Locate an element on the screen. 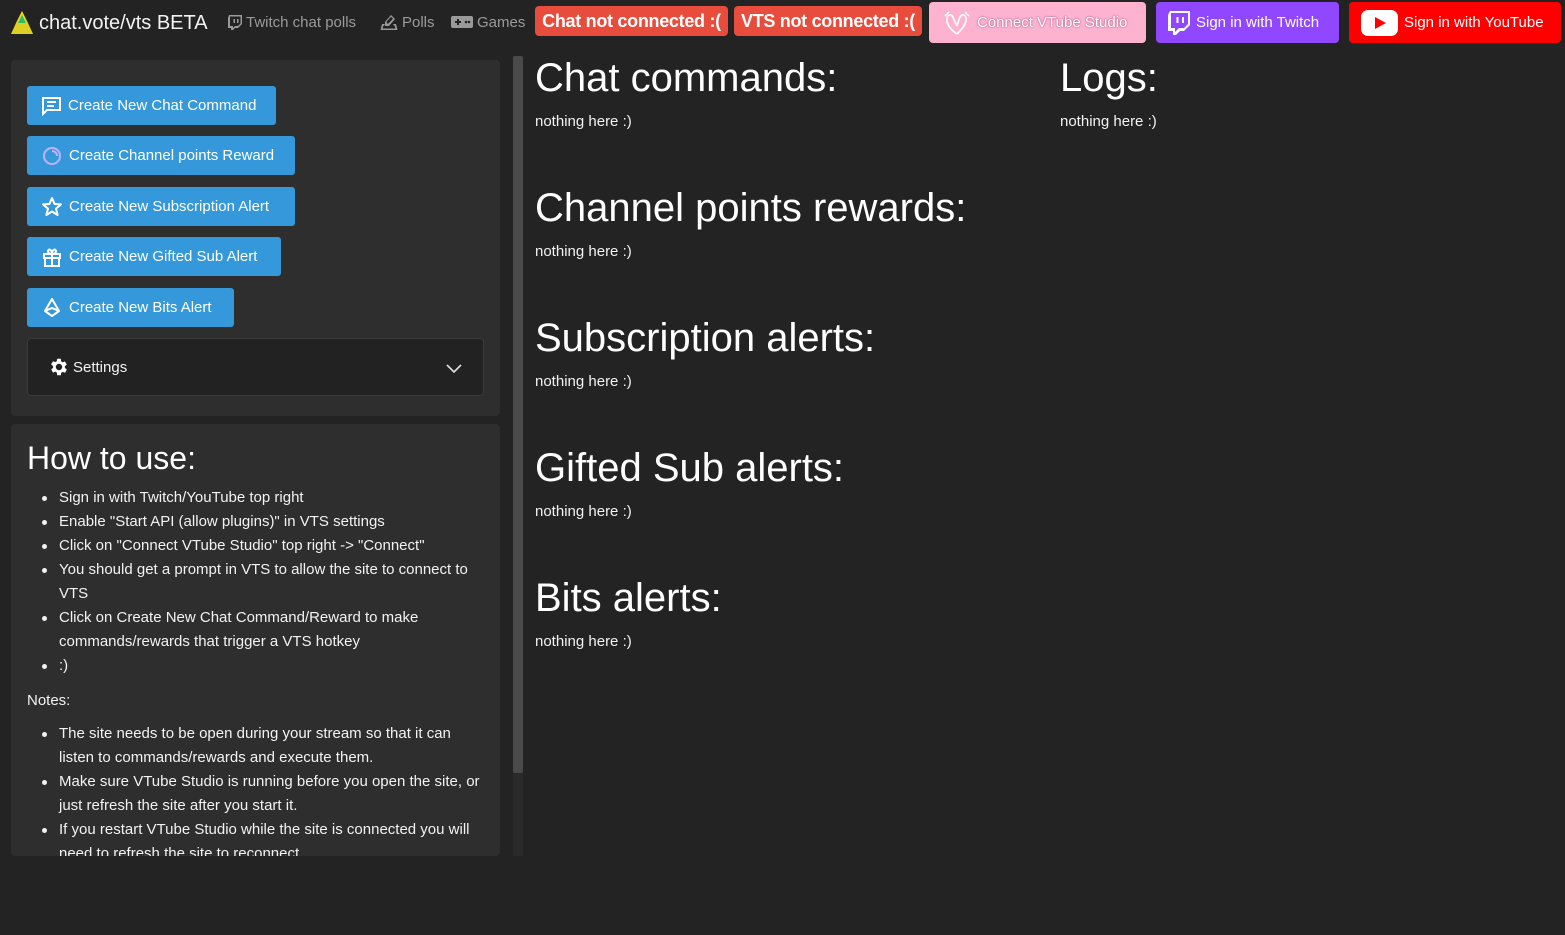  chat-status-badge: Chat not connected :( is located at coordinates (631, 21).